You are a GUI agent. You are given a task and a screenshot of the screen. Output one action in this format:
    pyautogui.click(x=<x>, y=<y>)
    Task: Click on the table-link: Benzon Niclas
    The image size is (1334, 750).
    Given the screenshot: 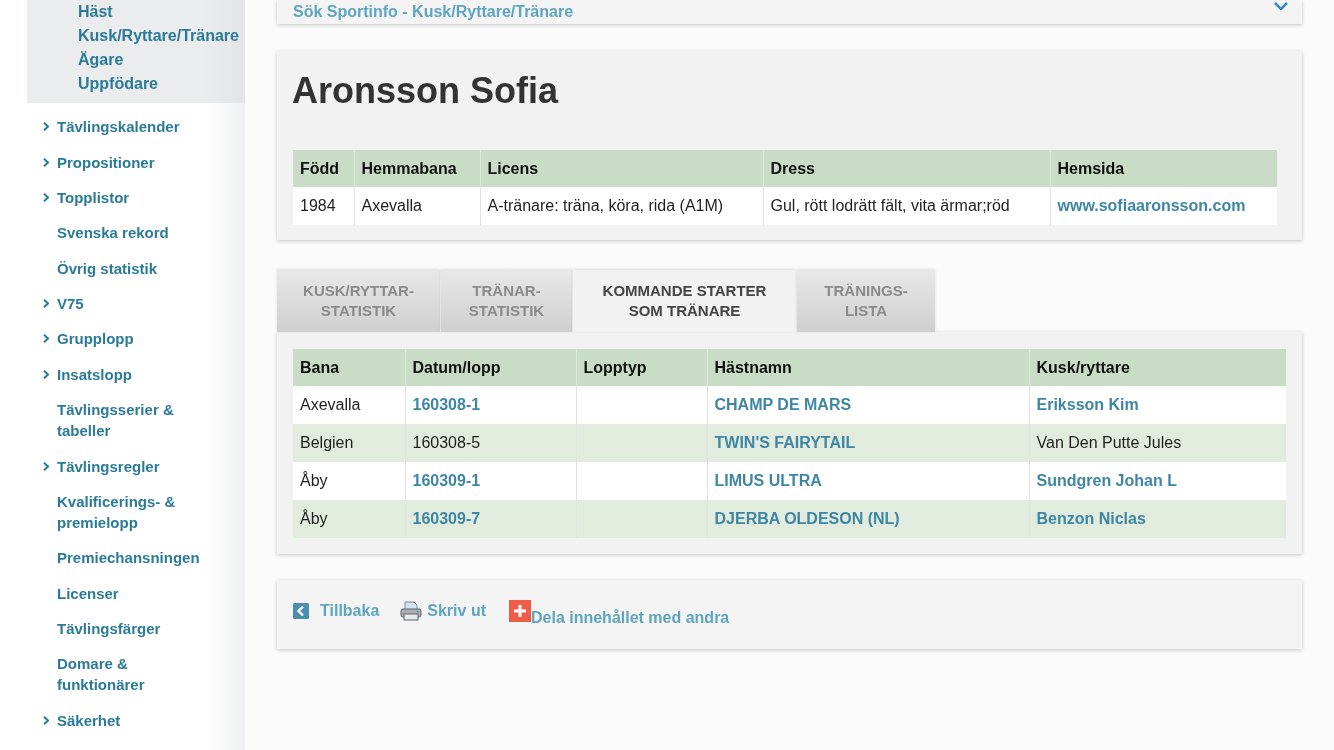 What is the action you would take?
    pyautogui.click(x=1091, y=518)
    